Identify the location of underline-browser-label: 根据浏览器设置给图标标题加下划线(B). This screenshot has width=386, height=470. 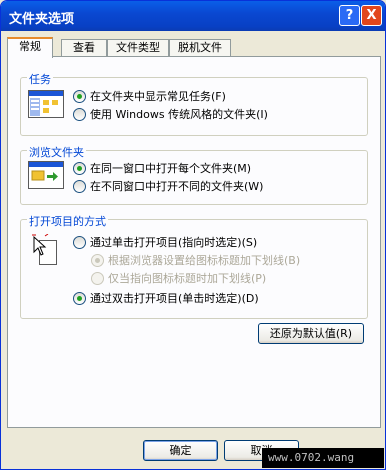
(204, 260).